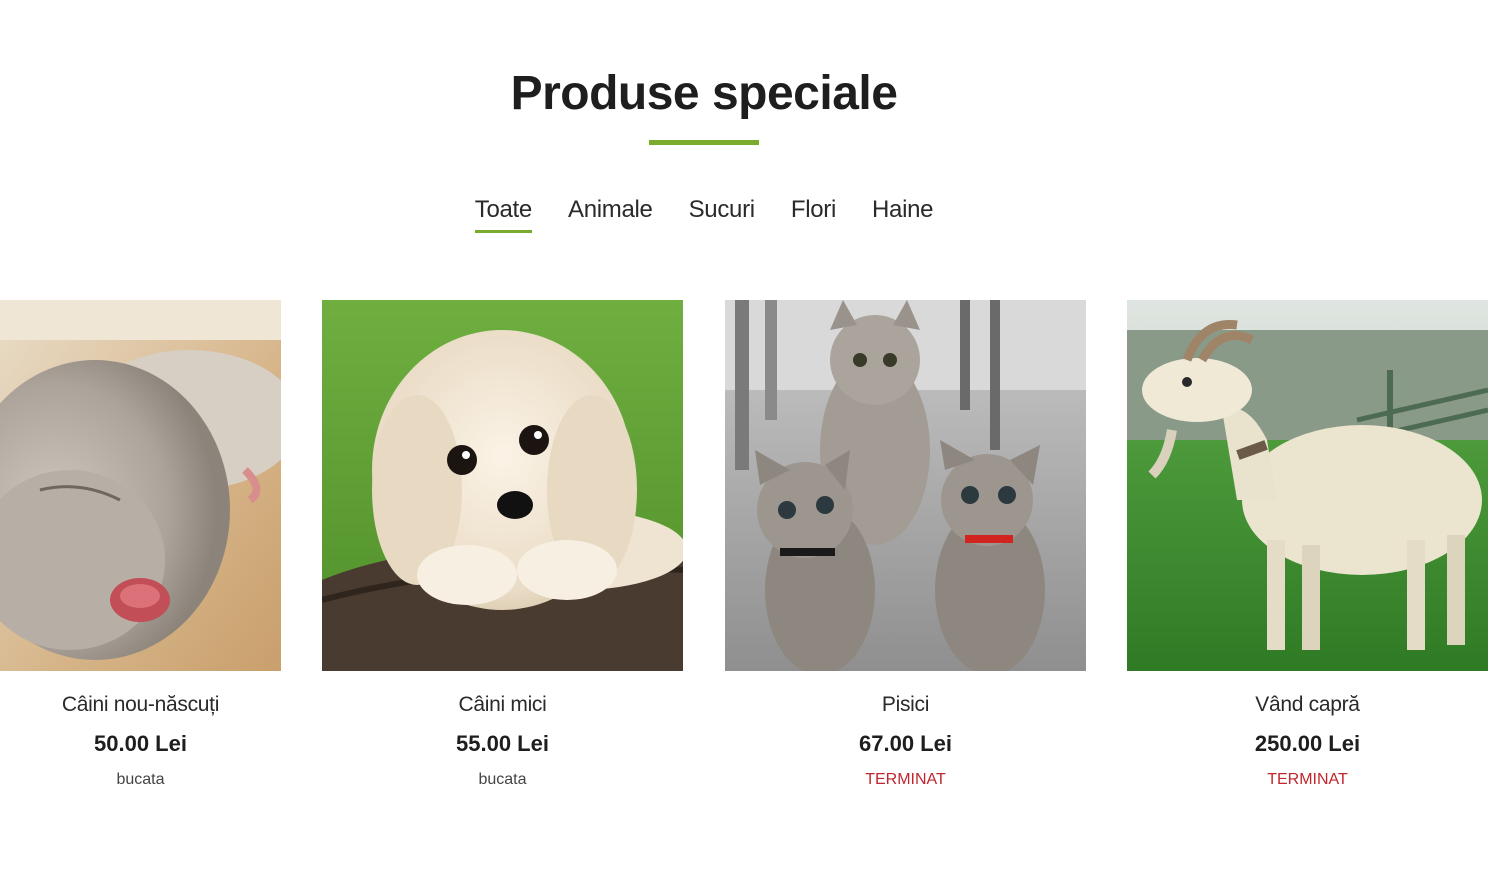 The width and height of the screenshot is (1497, 876). I want to click on tab-haine: Haine, so click(903, 214).